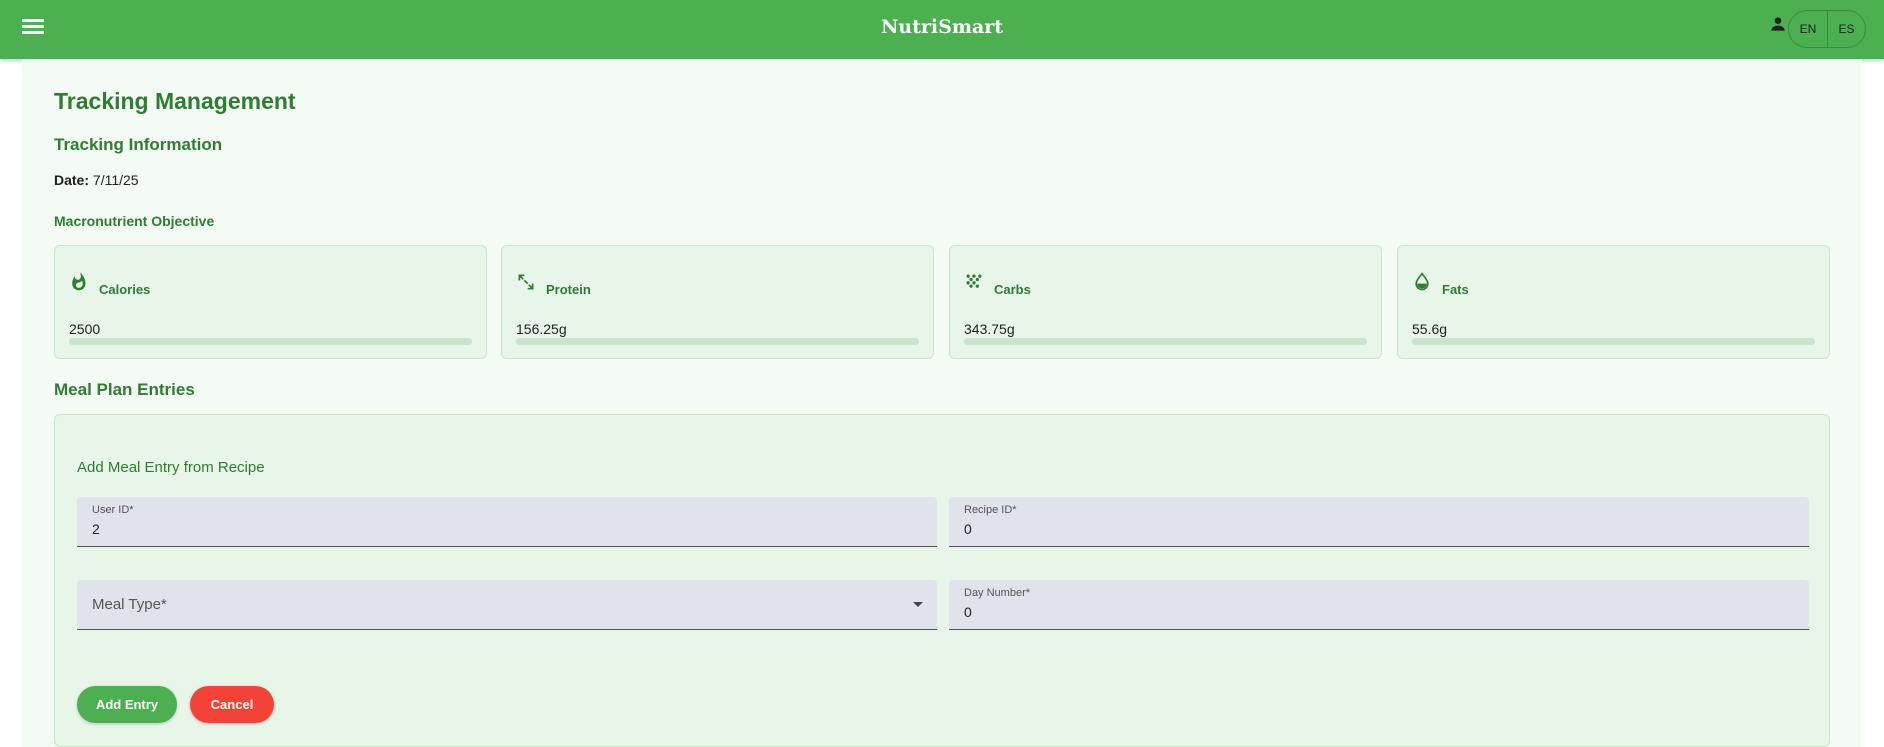  What do you see at coordinates (96, 529) in the screenshot?
I see `user-id-value: 2` at bounding box center [96, 529].